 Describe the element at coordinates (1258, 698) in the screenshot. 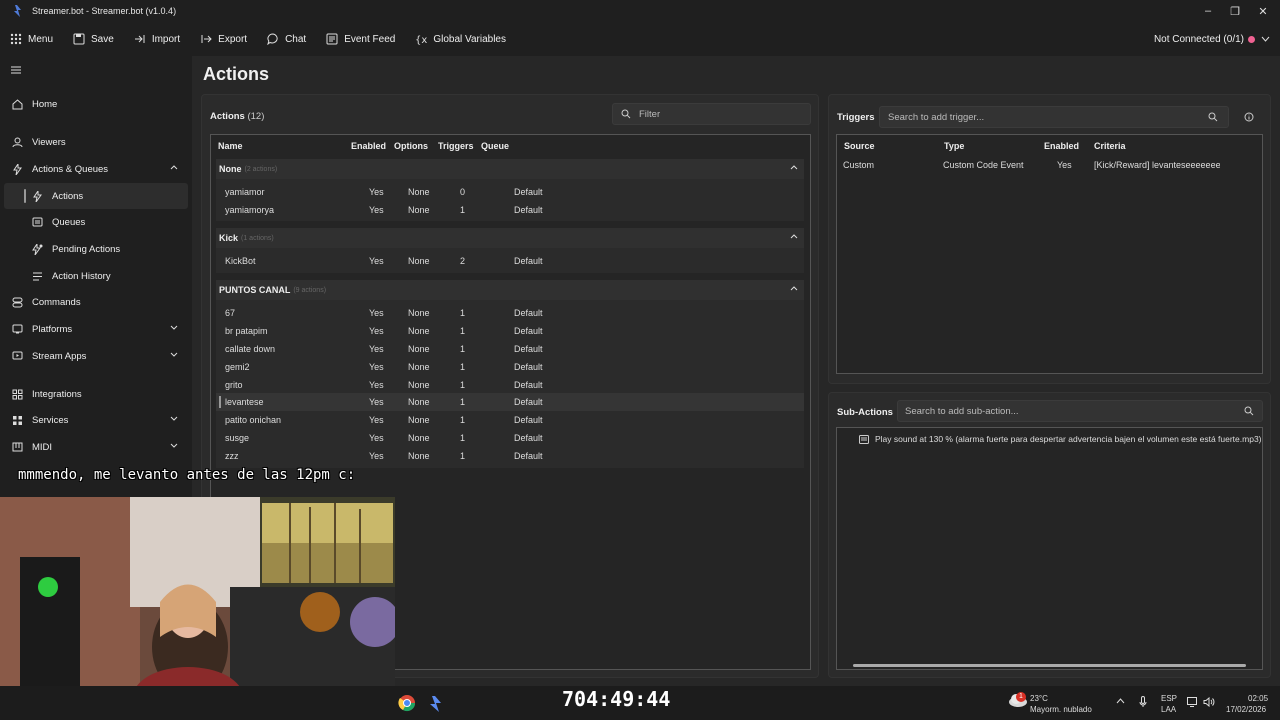

I see `clock-time: 02:05` at that location.